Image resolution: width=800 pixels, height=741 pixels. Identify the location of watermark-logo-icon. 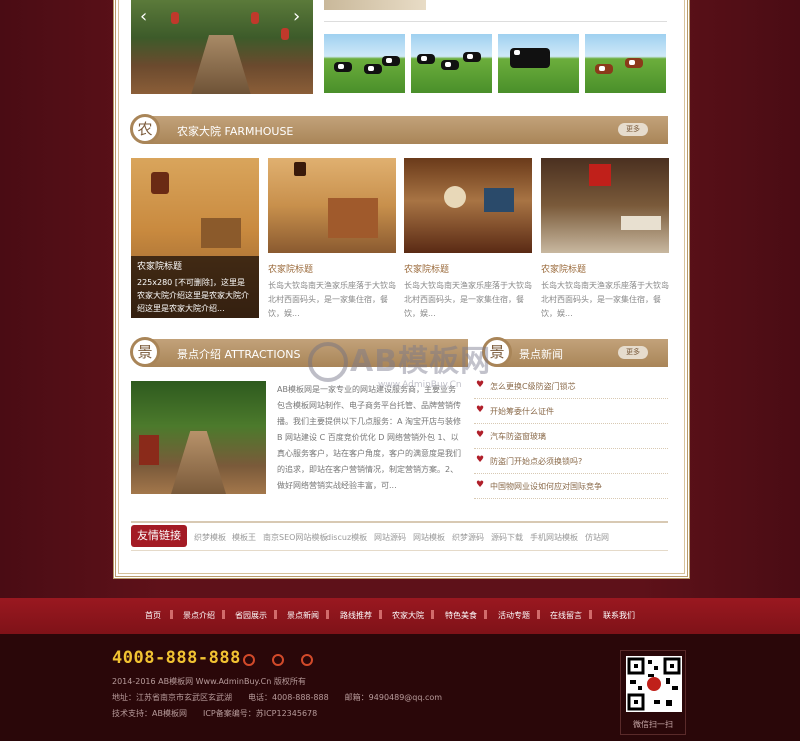
(328, 362).